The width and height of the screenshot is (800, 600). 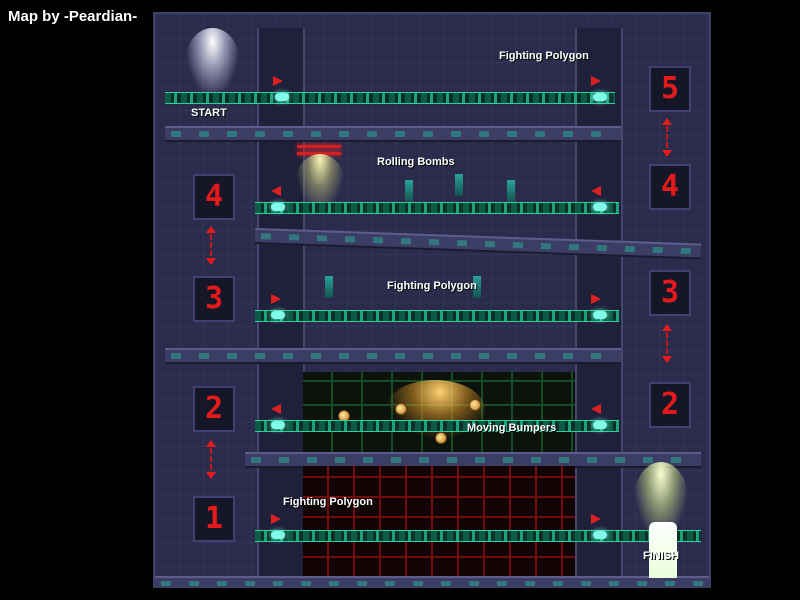 I want to click on elevator-floor-5: 5, so click(x=670, y=89).